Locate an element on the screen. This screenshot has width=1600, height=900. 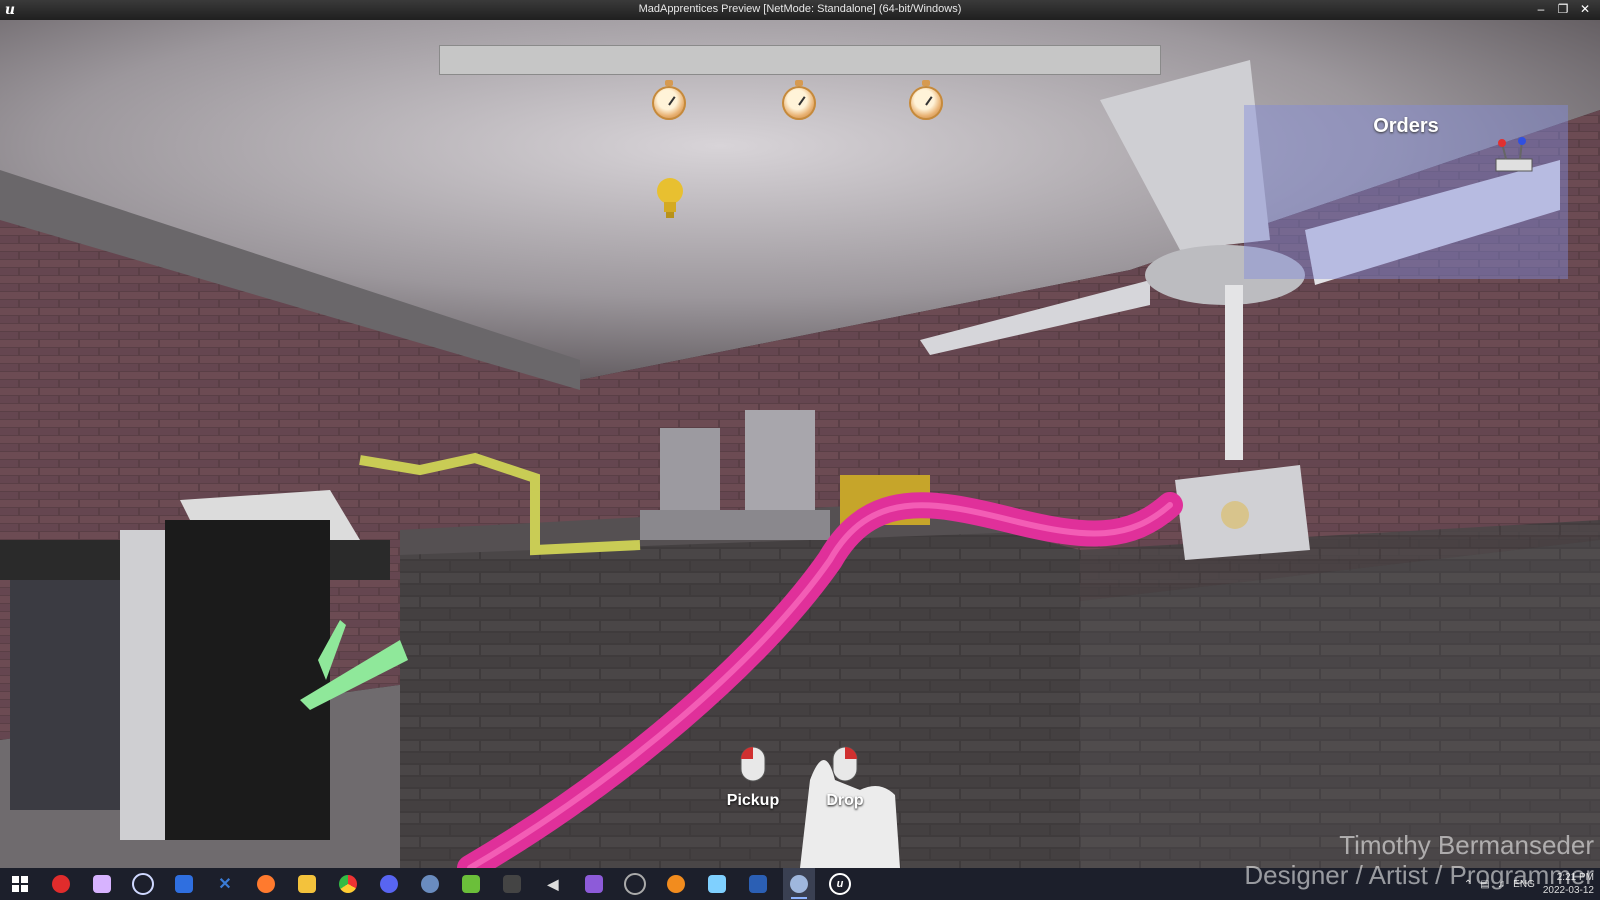
windows-logo-icon is located at coordinates (20, 884).